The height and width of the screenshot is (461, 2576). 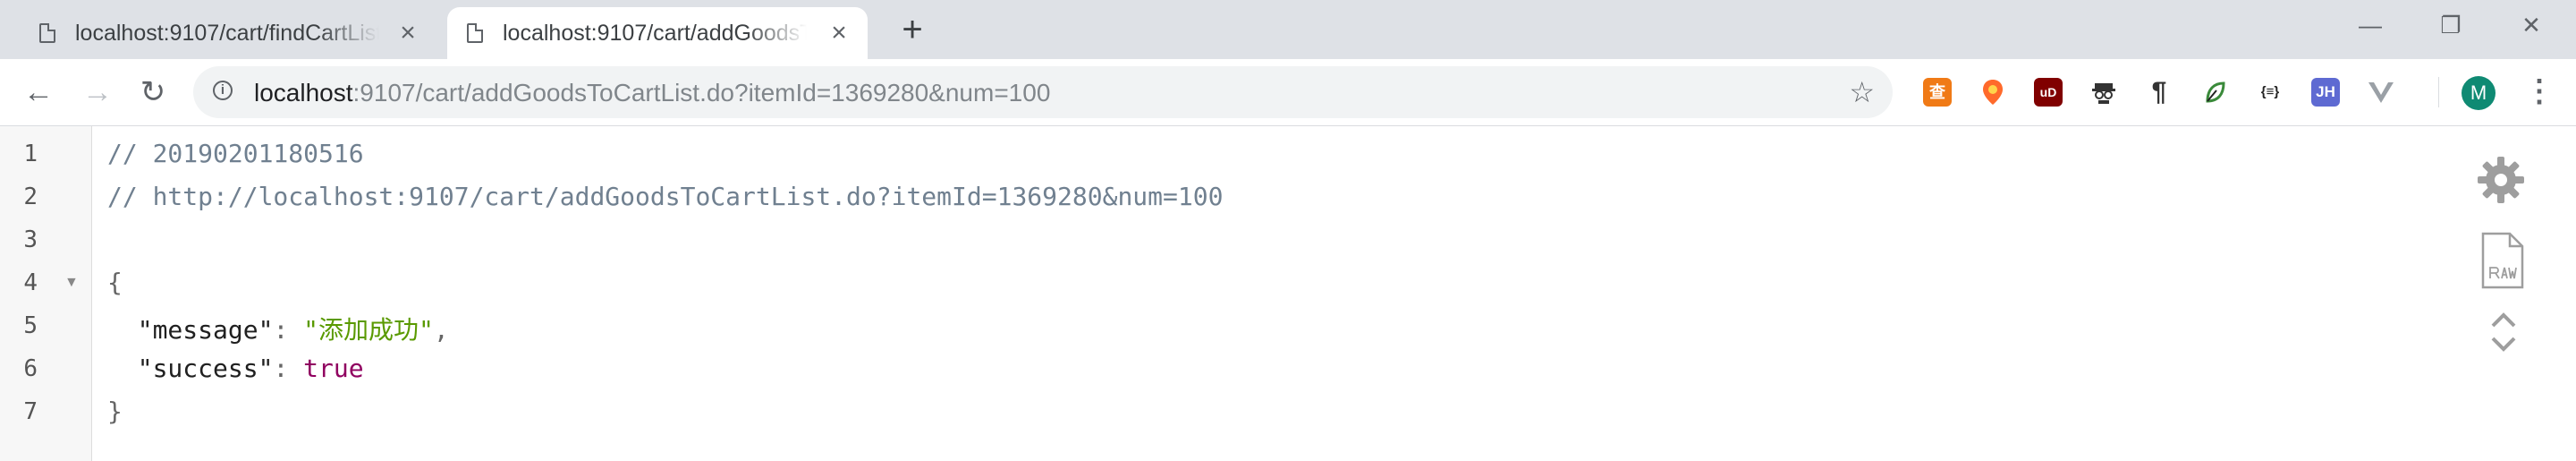 I want to click on bookmark-star-icon: ☆, so click(x=1862, y=92).